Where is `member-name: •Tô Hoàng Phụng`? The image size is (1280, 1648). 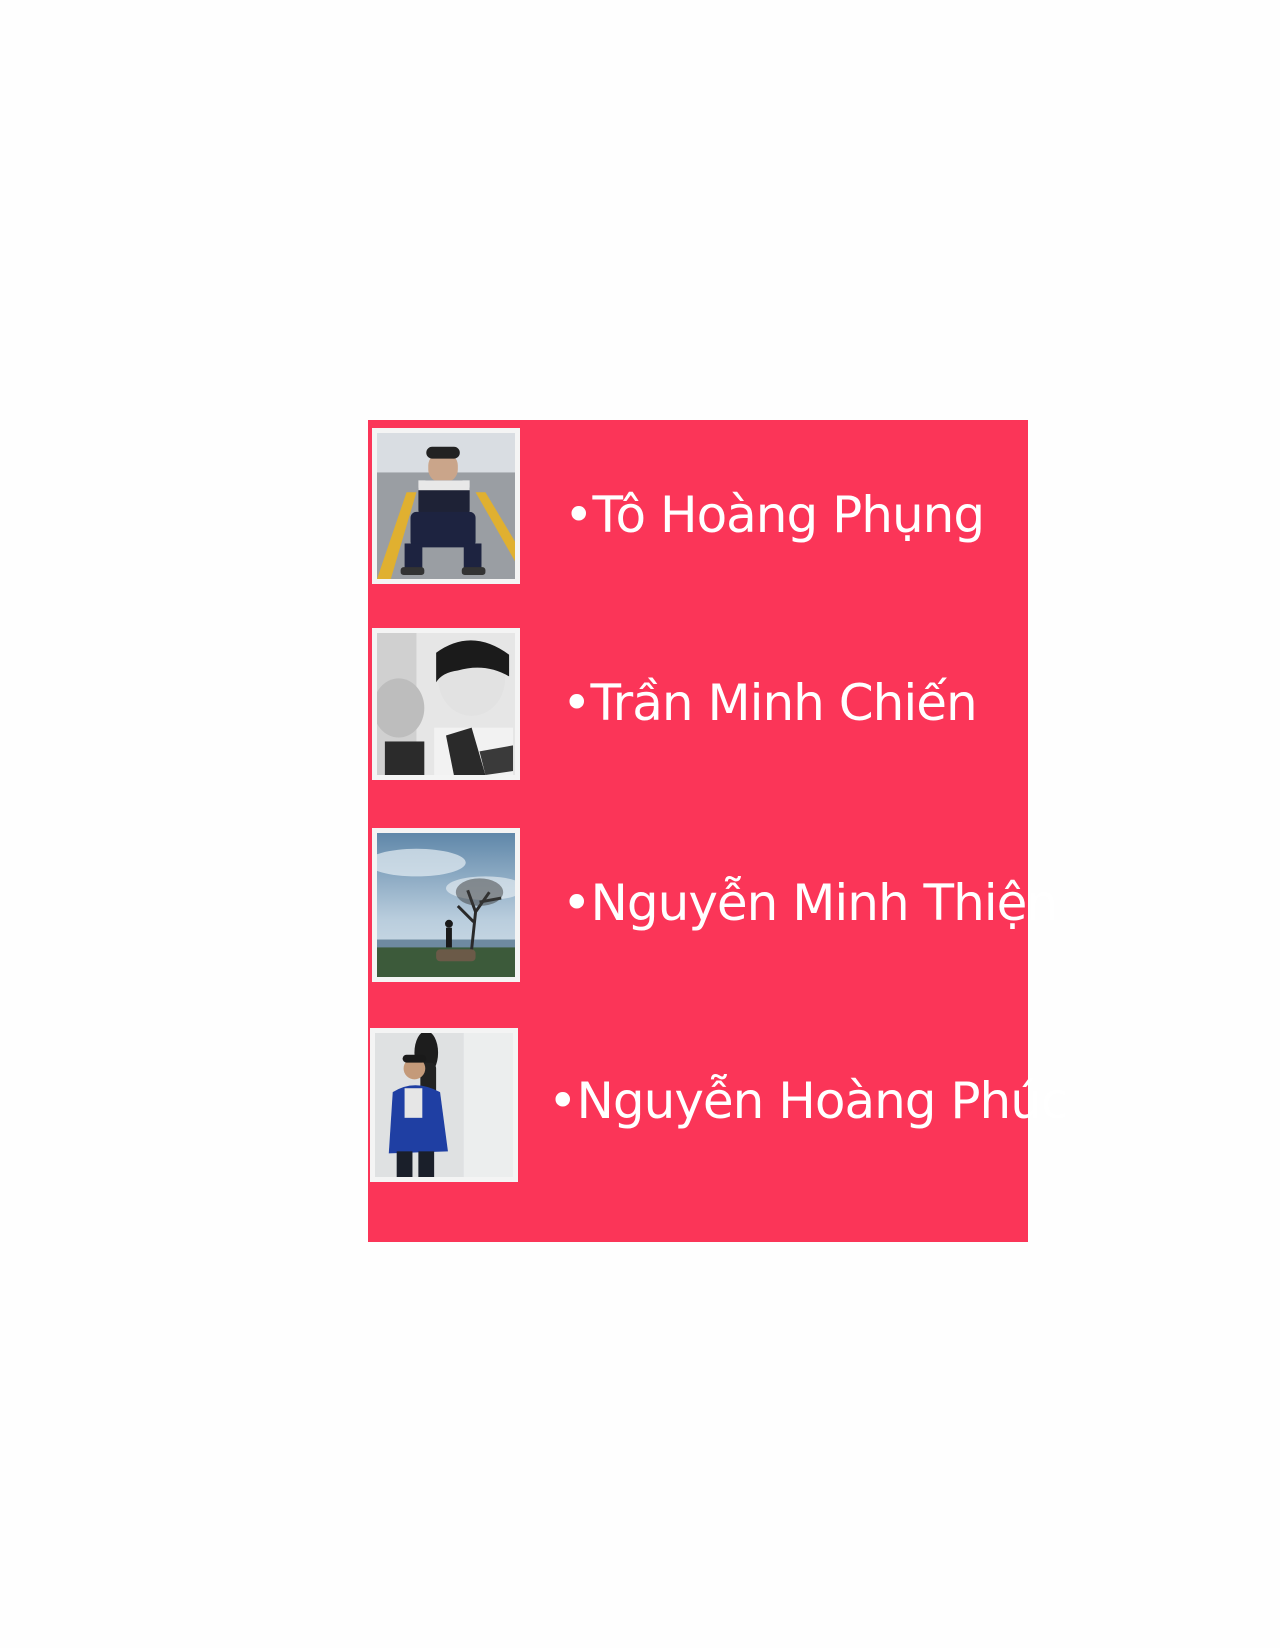
member-name: •Tô Hoàng Phụng is located at coordinates (774, 515).